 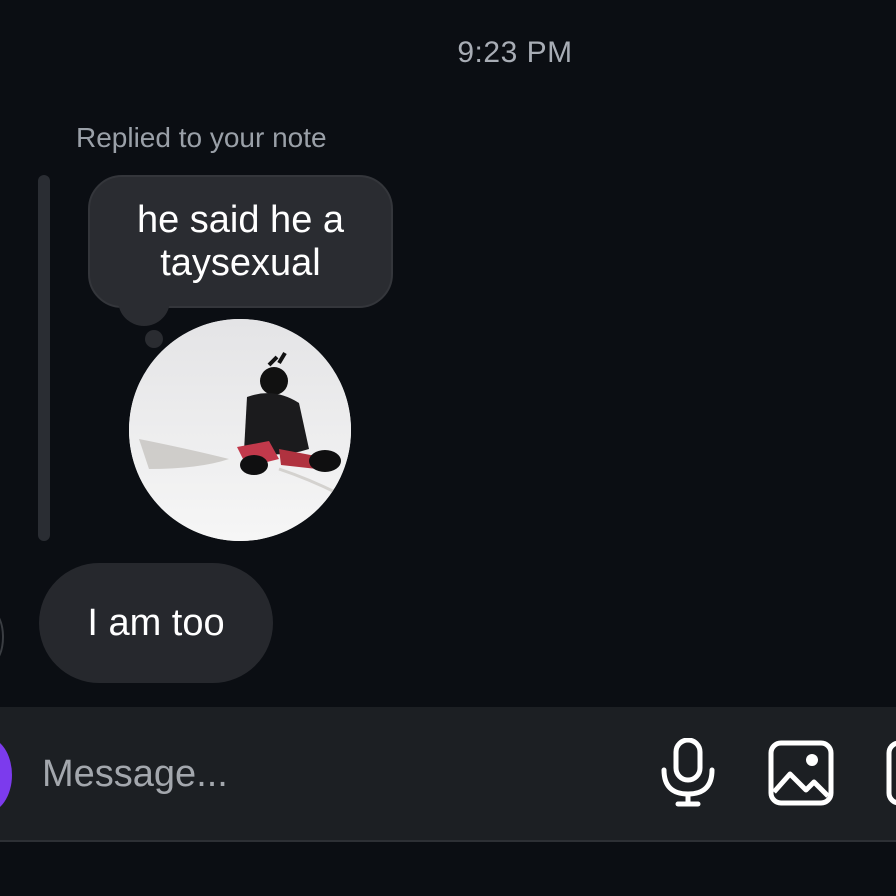 What do you see at coordinates (322, 774) in the screenshot?
I see `message-input` at bounding box center [322, 774].